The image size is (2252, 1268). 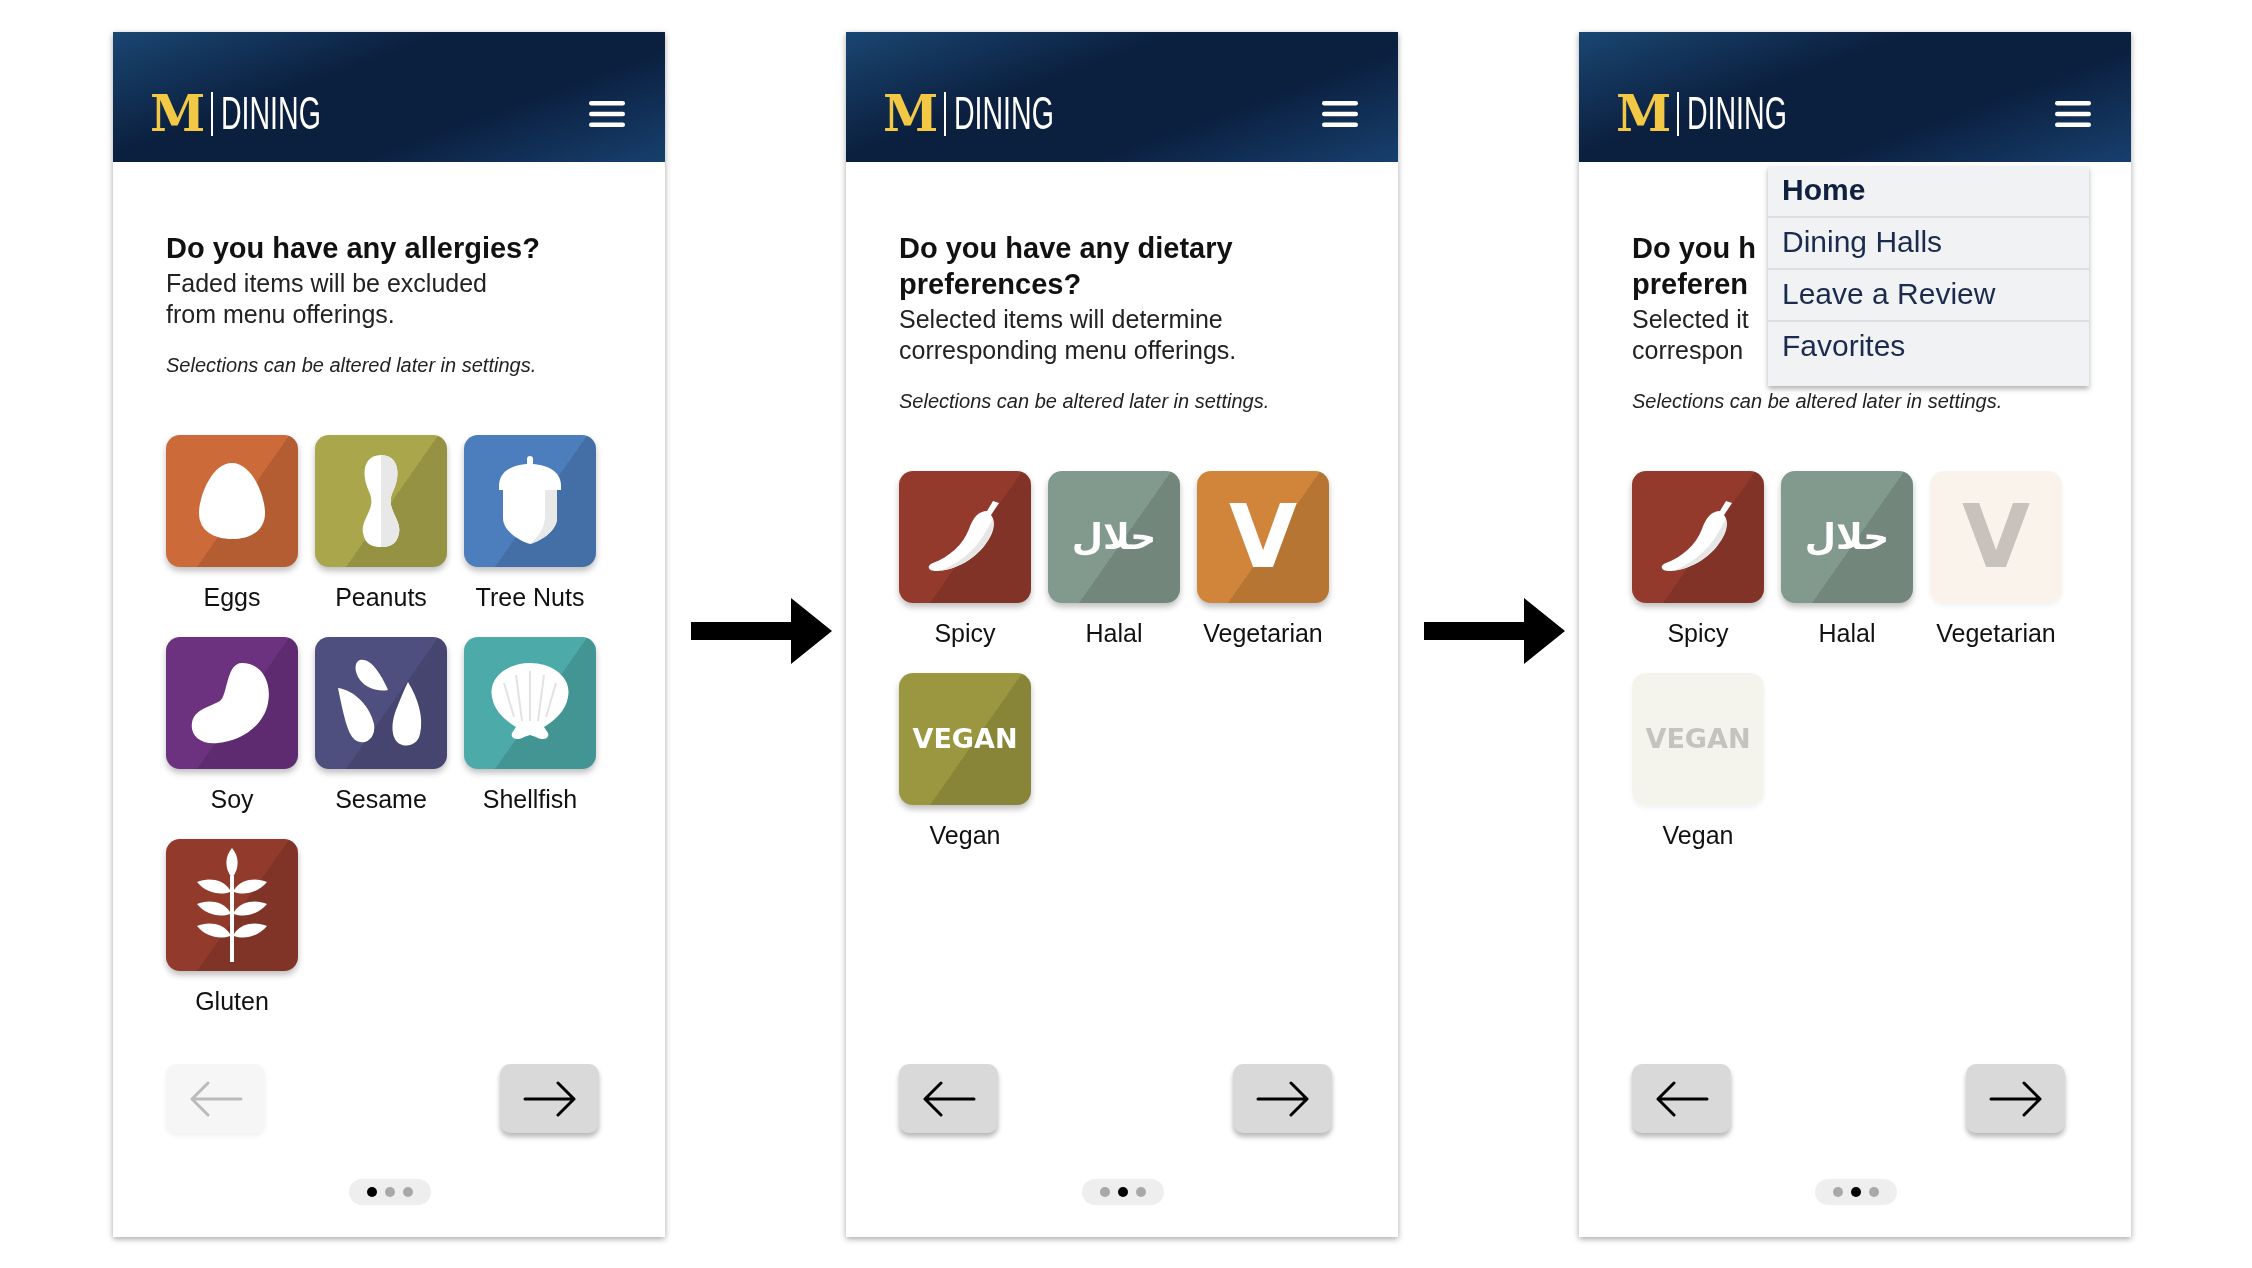 What do you see at coordinates (530, 799) in the screenshot?
I see `option-label: Shellfish` at bounding box center [530, 799].